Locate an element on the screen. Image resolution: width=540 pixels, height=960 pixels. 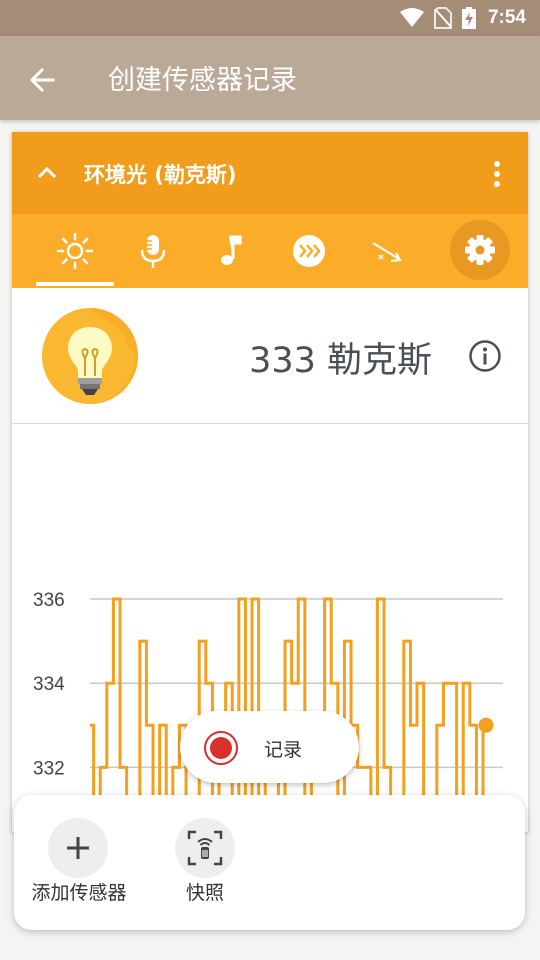
bottom-action-panel: 添加传感器 快照 is located at coordinates (269, 862).